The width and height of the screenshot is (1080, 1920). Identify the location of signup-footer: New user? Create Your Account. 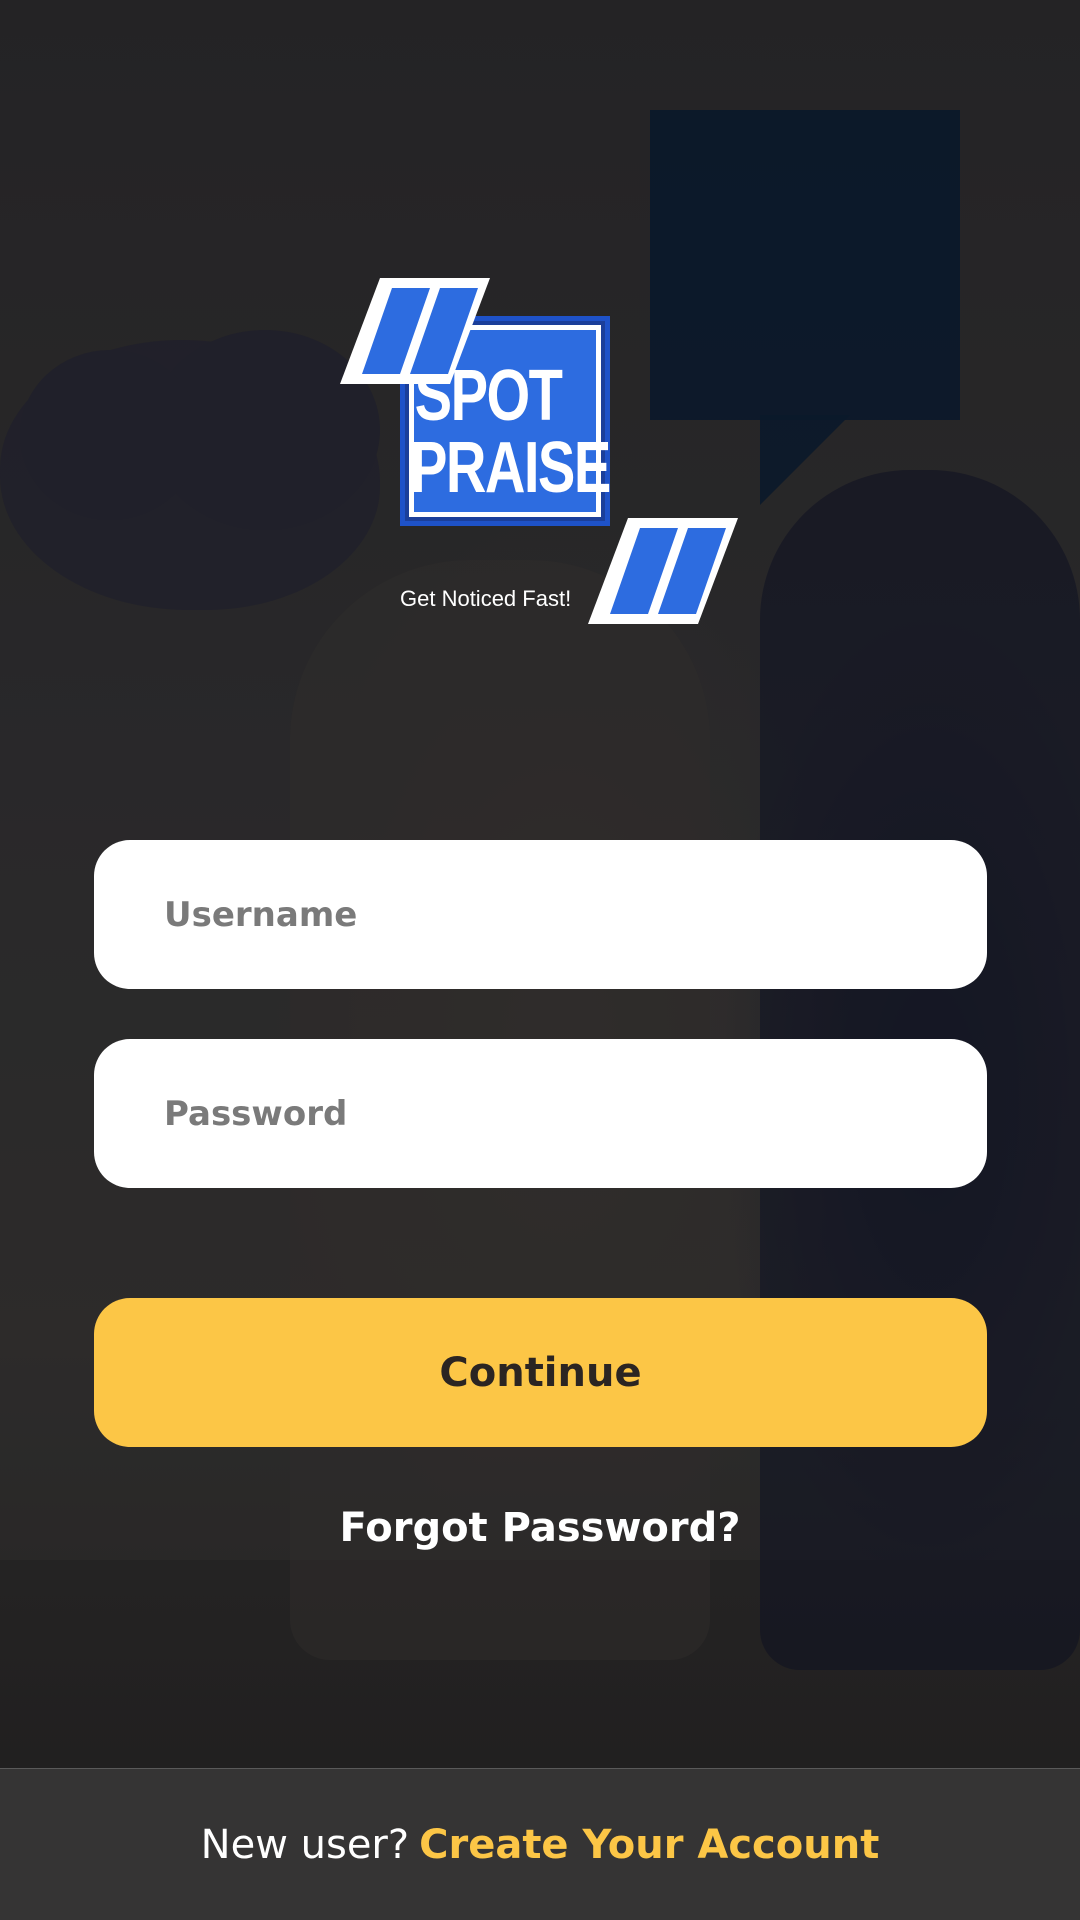
(540, 1844).